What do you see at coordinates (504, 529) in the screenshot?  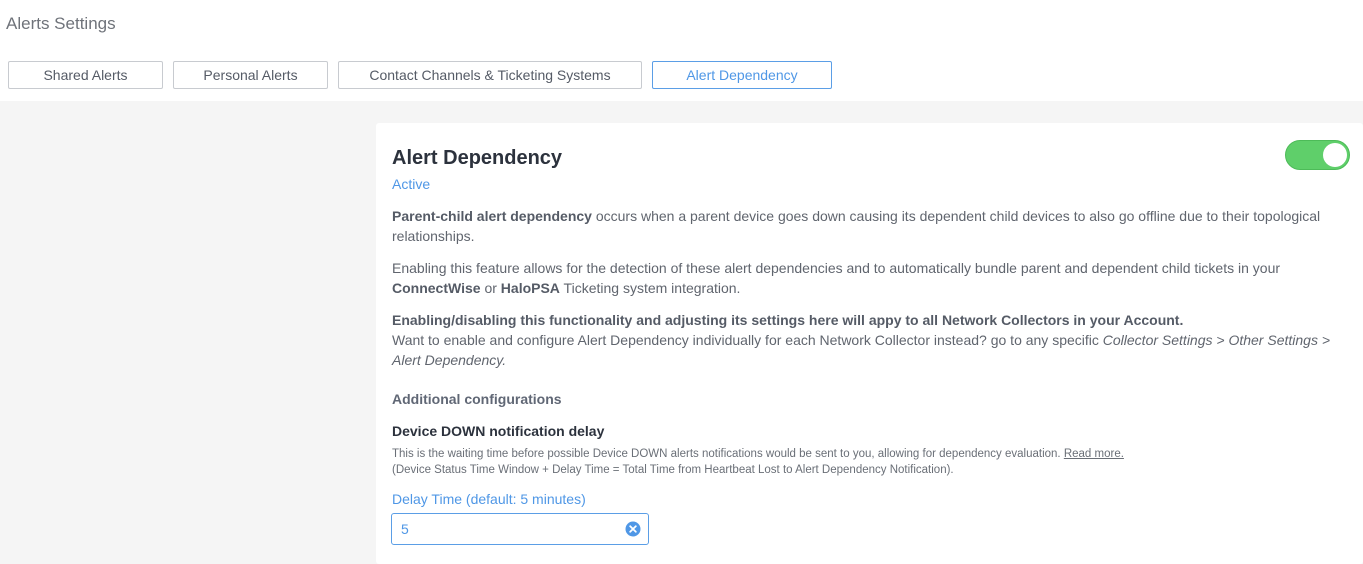 I see `delay-time-input` at bounding box center [504, 529].